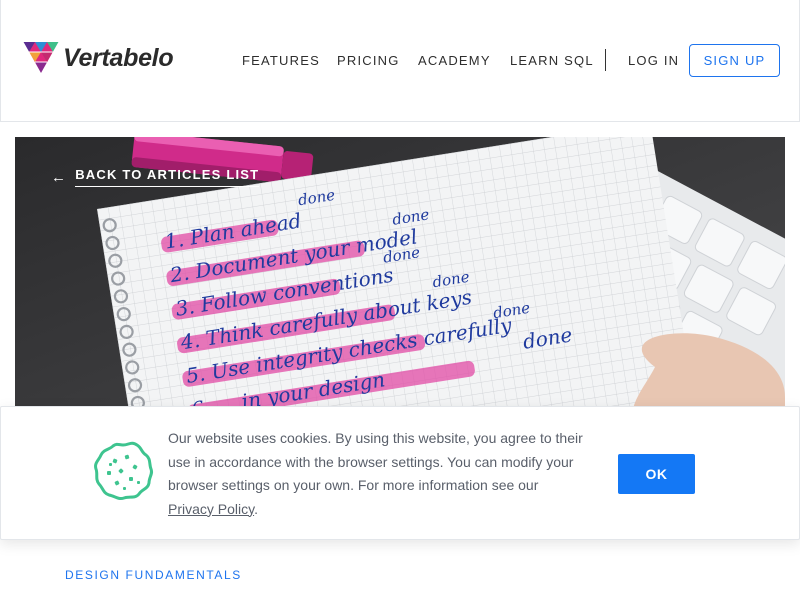  What do you see at coordinates (552, 60) in the screenshot?
I see `nav-learn-sql: LEARN SQL` at bounding box center [552, 60].